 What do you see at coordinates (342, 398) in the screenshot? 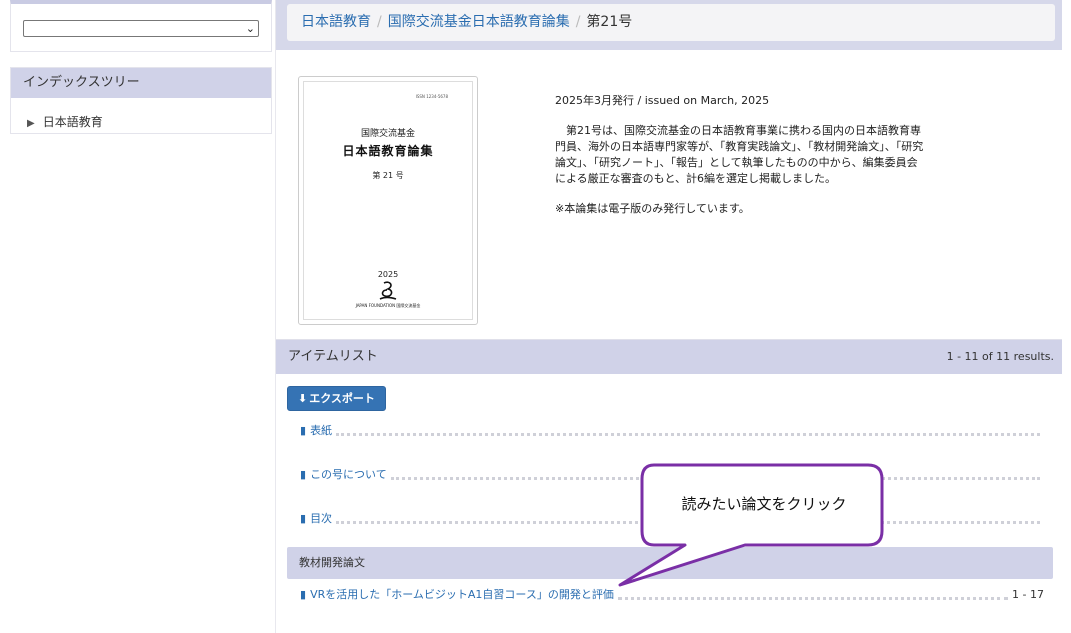
I see `export-button-label: エクスポート` at bounding box center [342, 398].